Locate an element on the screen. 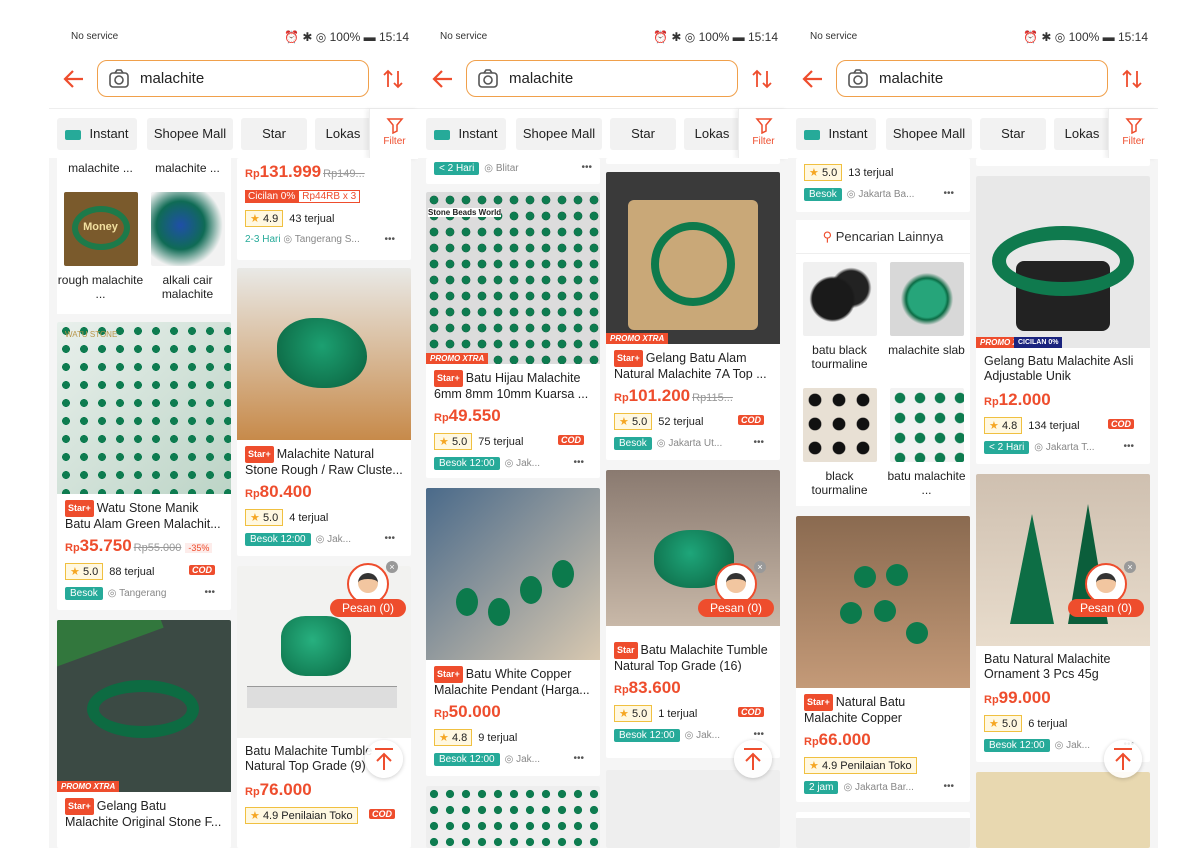  suggestion-item: black tourmaline is located at coordinates (839, 442).